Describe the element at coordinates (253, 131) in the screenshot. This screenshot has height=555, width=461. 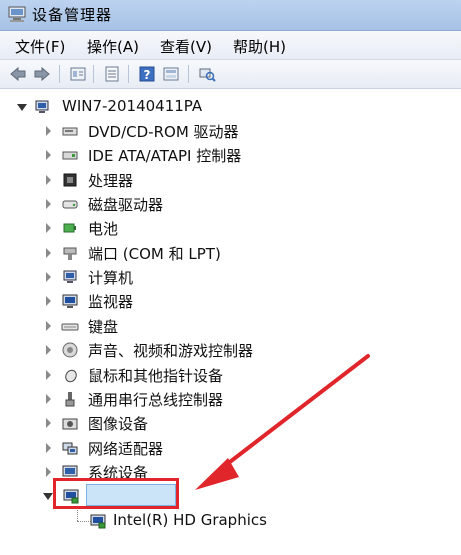
I see `tree-item-1: DVD/CD-ROM 驱动器` at that location.